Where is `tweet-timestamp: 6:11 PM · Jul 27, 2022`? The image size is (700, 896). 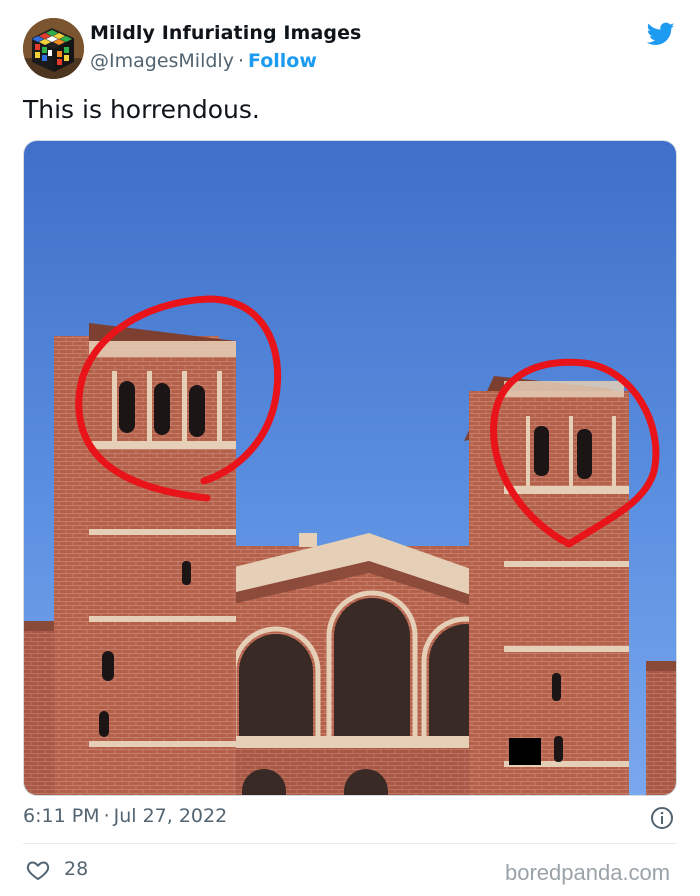
tweet-timestamp: 6:11 PM · Jul 27, 2022 is located at coordinates (125, 816).